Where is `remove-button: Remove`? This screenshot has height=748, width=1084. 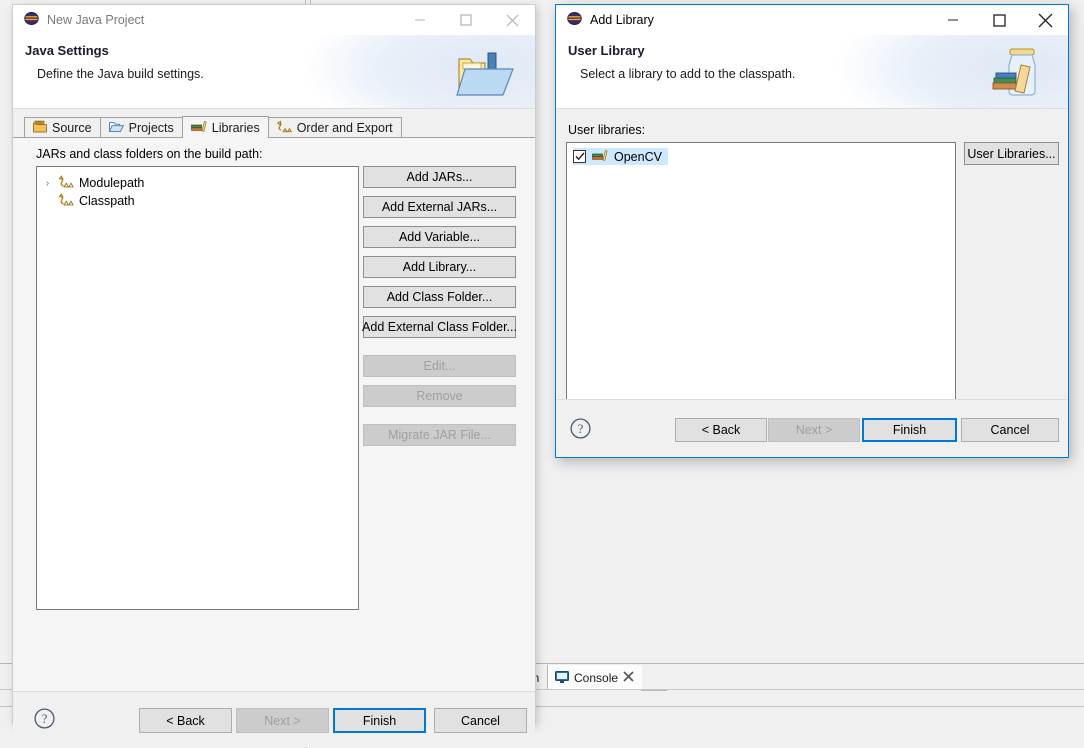 remove-button: Remove is located at coordinates (439, 396).